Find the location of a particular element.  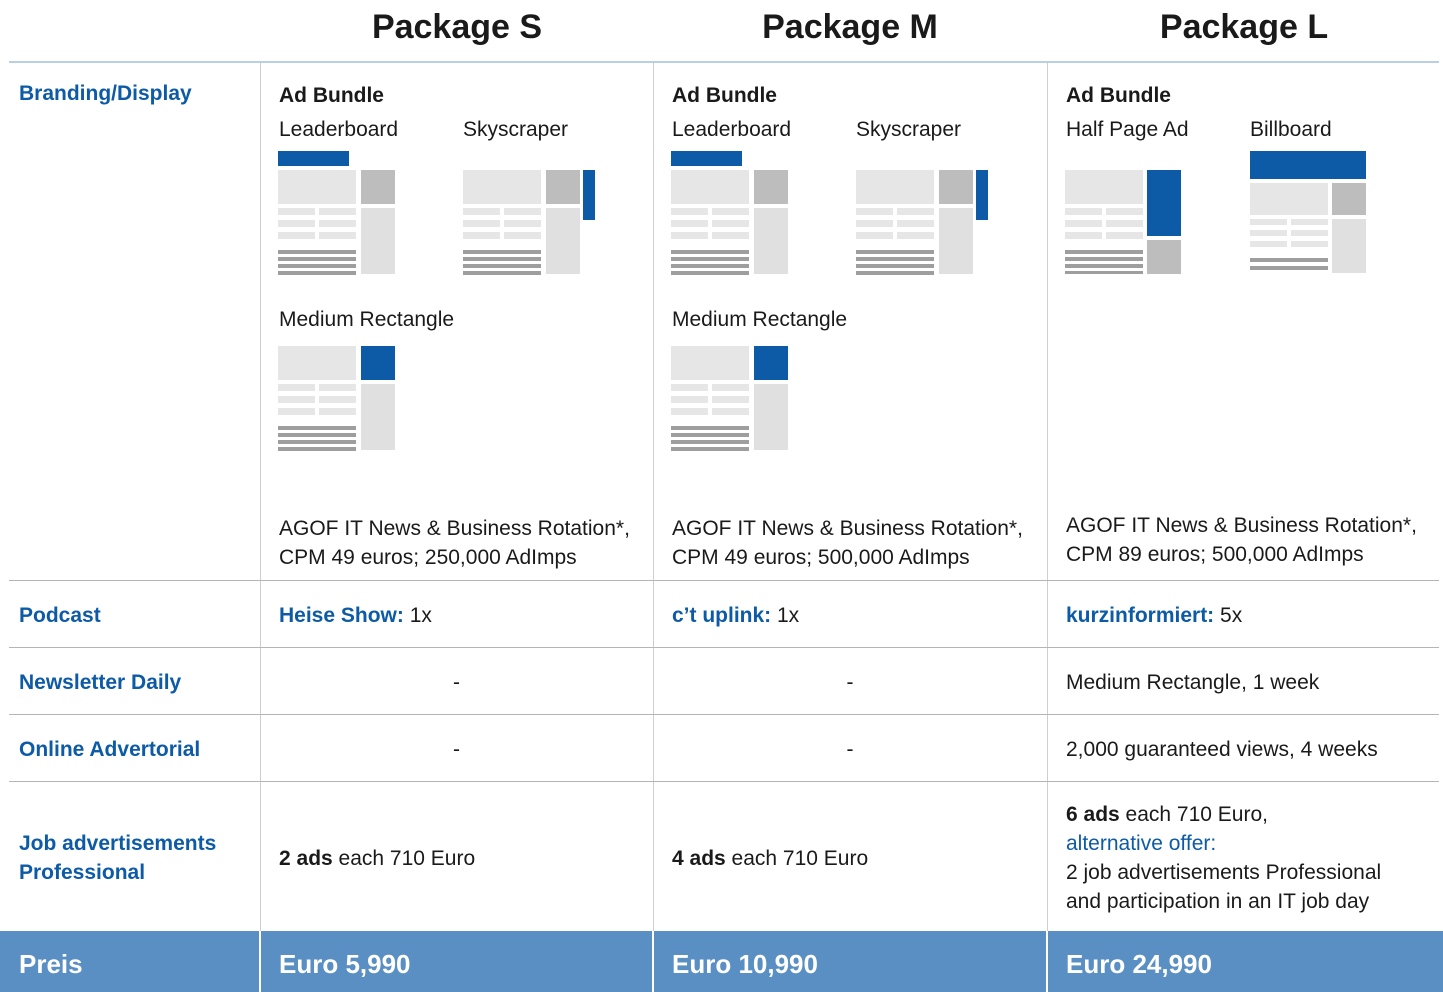

podcast-count: 5x is located at coordinates (1228, 615).